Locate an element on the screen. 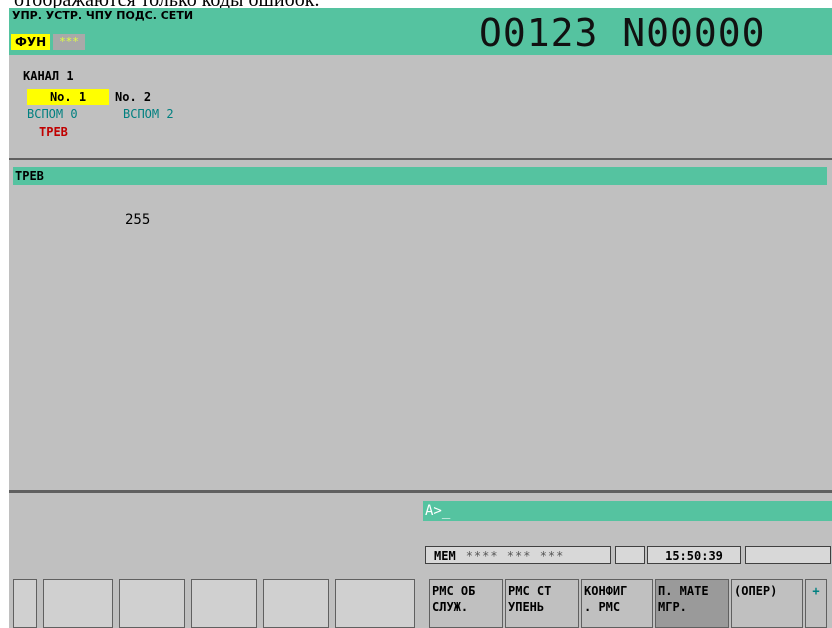 The height and width of the screenshot is (628, 832). channel-tab-1: No. 1 is located at coordinates (68, 97).